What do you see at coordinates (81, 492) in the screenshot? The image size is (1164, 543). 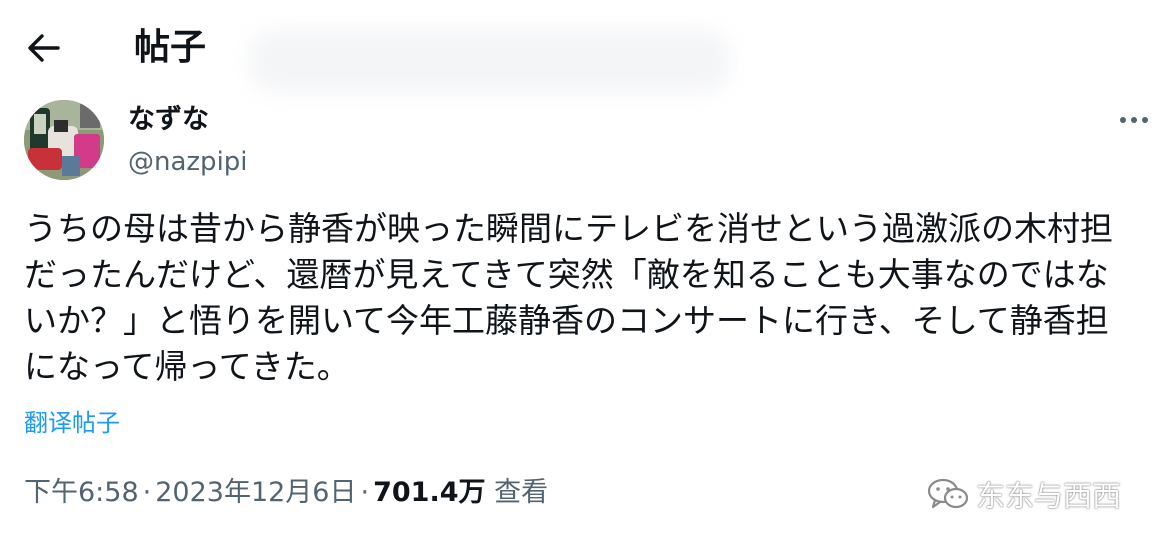 I see `post-time: 下午6:58` at bounding box center [81, 492].